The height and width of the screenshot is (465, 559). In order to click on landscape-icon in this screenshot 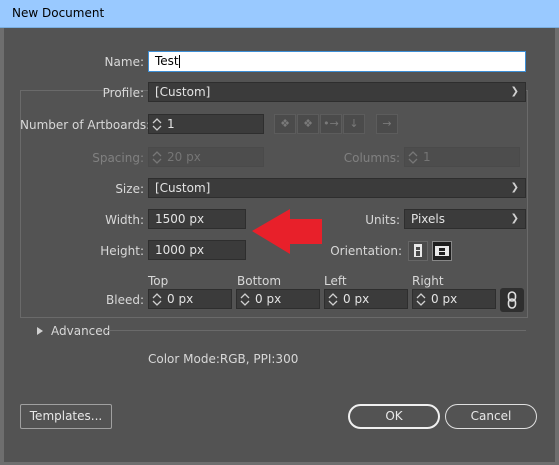, I will do `click(442, 251)`.